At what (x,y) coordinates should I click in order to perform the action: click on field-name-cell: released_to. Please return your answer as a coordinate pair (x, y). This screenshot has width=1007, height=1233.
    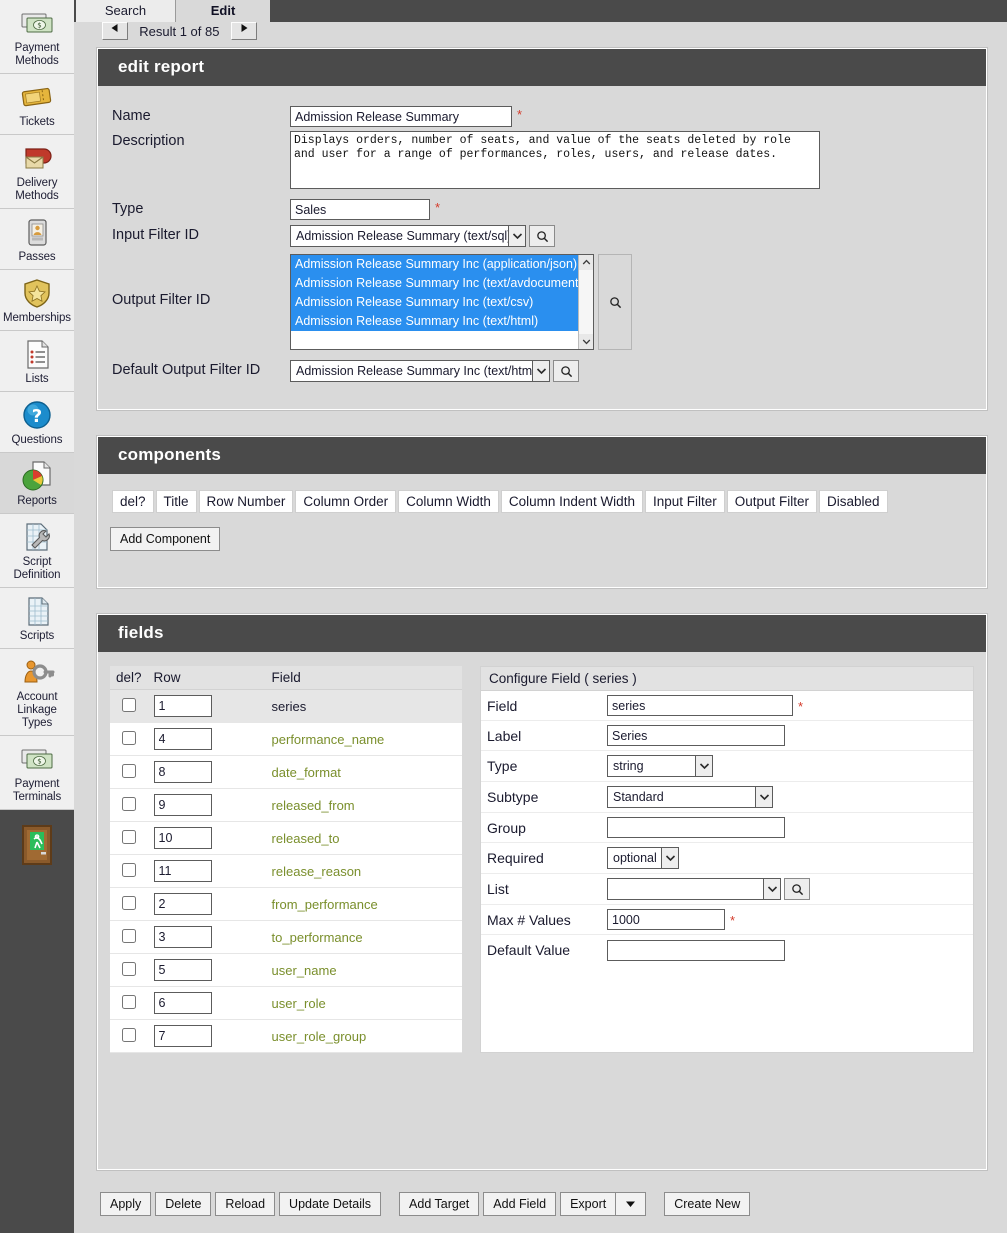
    Looking at the image, I should click on (363, 838).